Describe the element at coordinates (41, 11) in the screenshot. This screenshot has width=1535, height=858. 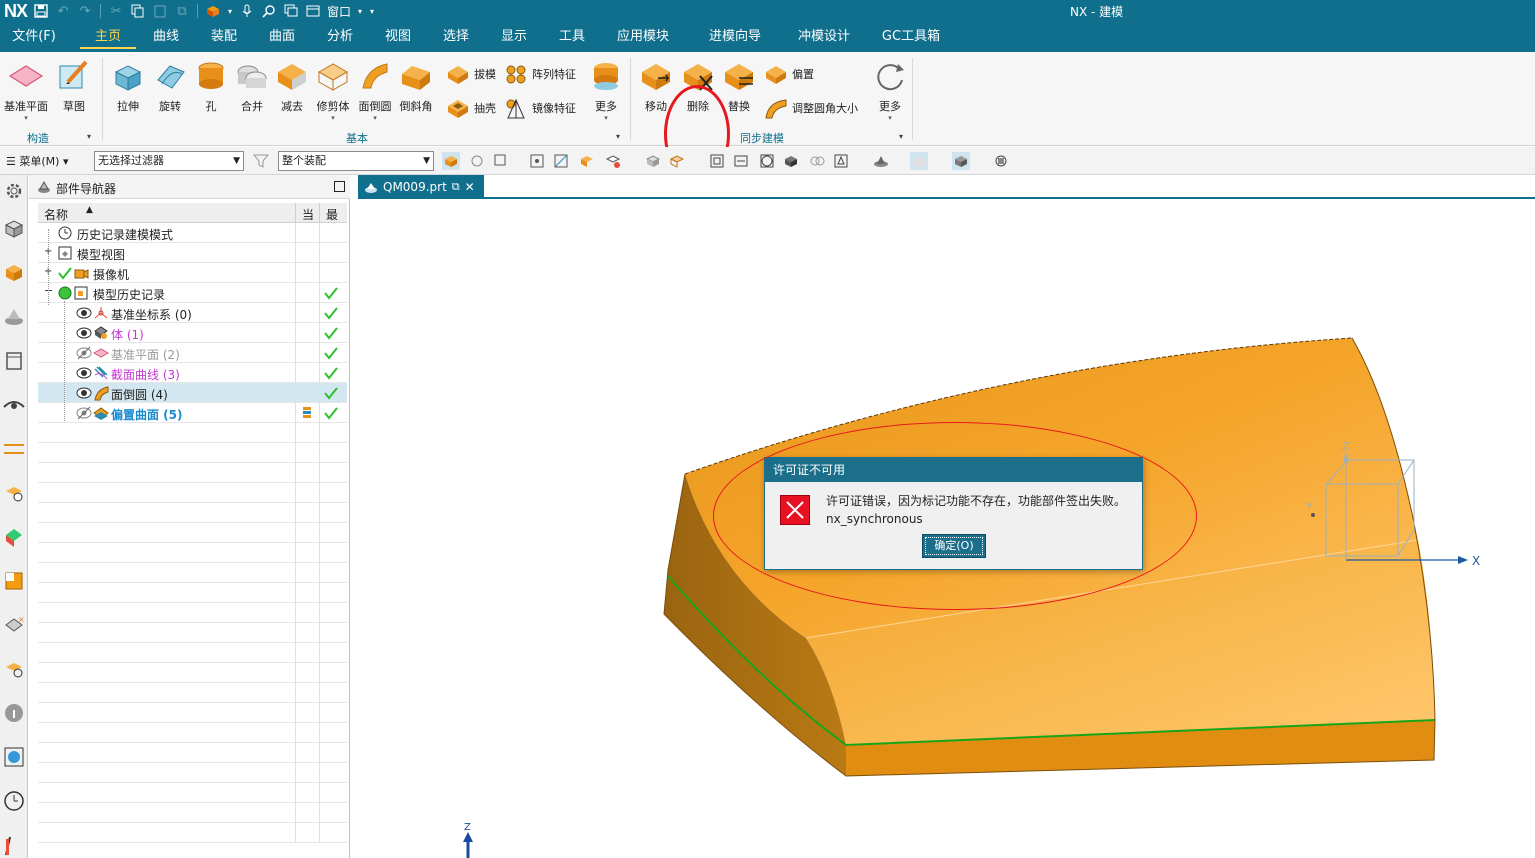
I see `save-icon` at that location.